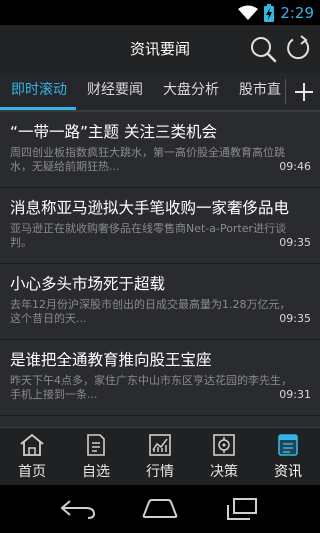 This screenshot has height=533, width=320. What do you see at coordinates (269, 13) in the screenshot?
I see `battery-charging-icon` at bounding box center [269, 13].